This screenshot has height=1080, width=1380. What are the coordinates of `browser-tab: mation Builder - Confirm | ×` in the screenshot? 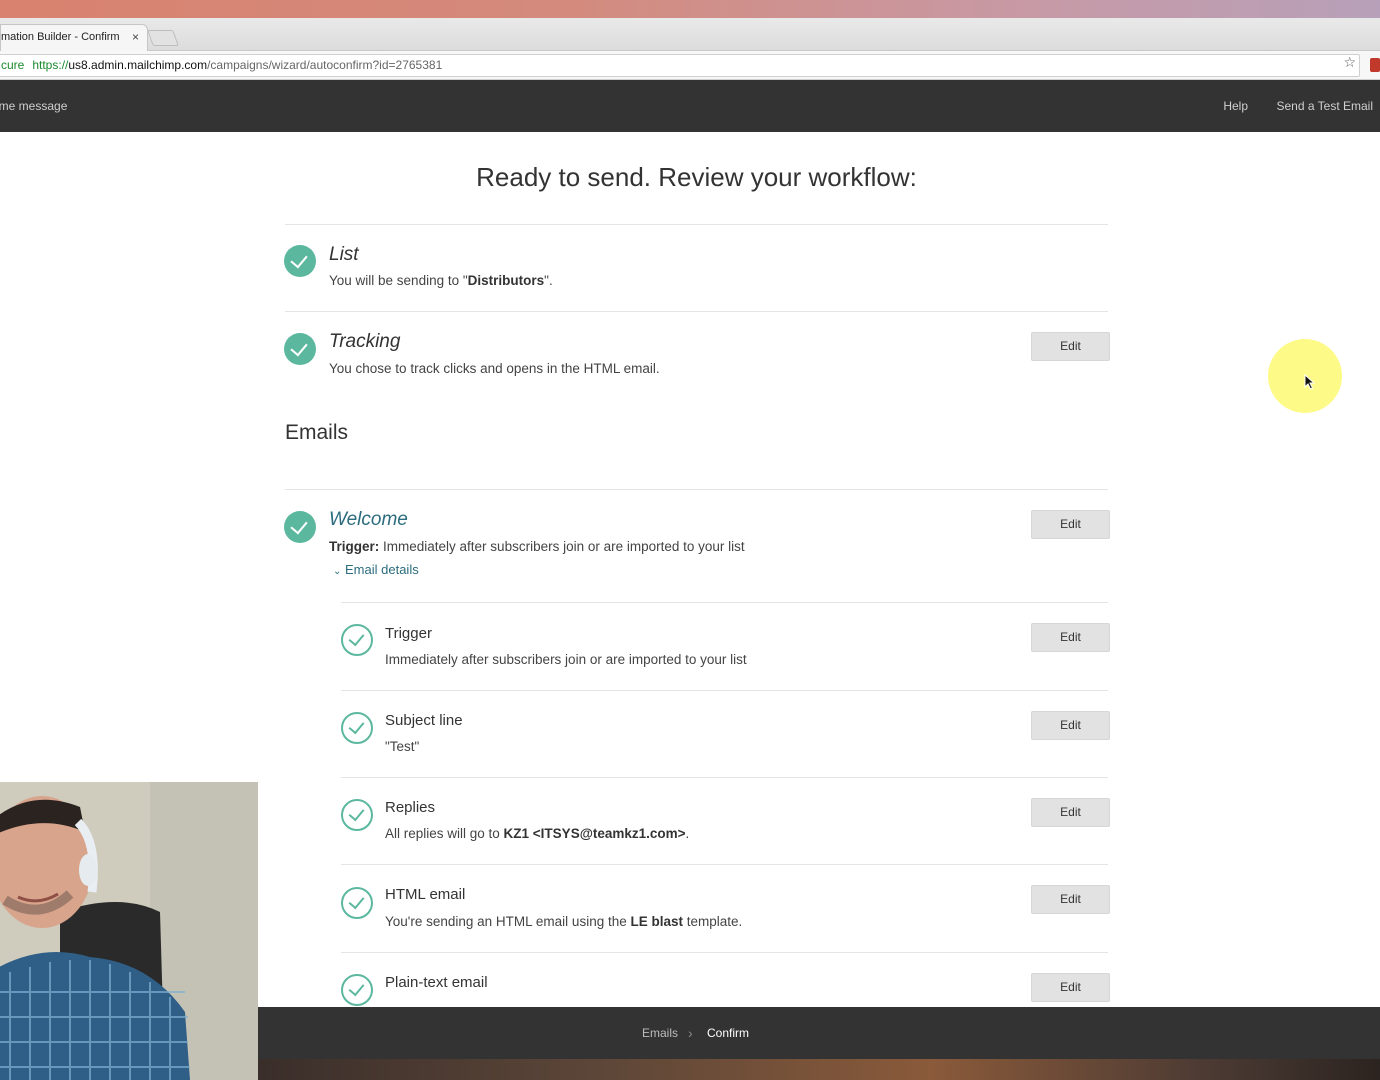 It's located at (74, 37).